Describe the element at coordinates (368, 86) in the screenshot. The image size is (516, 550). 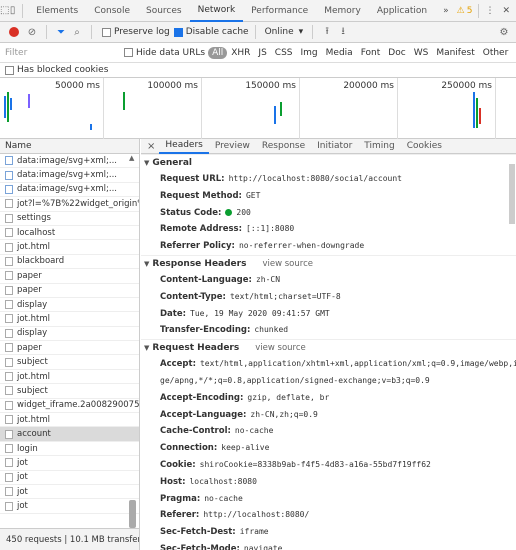
I see `timeline-tick-label: 200000 ms` at that location.